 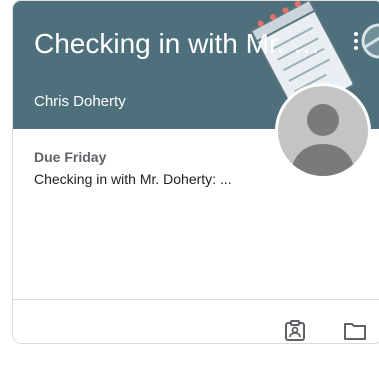 What do you see at coordinates (70, 157) in the screenshot?
I see `due-date-label: Due Friday` at bounding box center [70, 157].